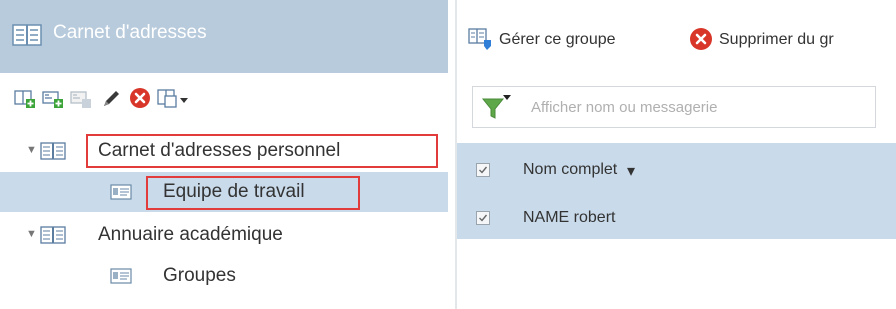 The image size is (896, 309). I want to click on select-all-checkbox, so click(483, 170).